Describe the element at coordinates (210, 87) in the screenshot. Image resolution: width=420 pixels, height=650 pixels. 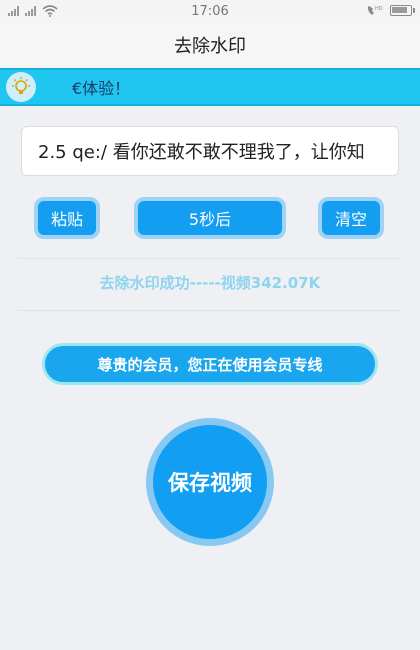
I see `notice-banner: €体验！` at that location.